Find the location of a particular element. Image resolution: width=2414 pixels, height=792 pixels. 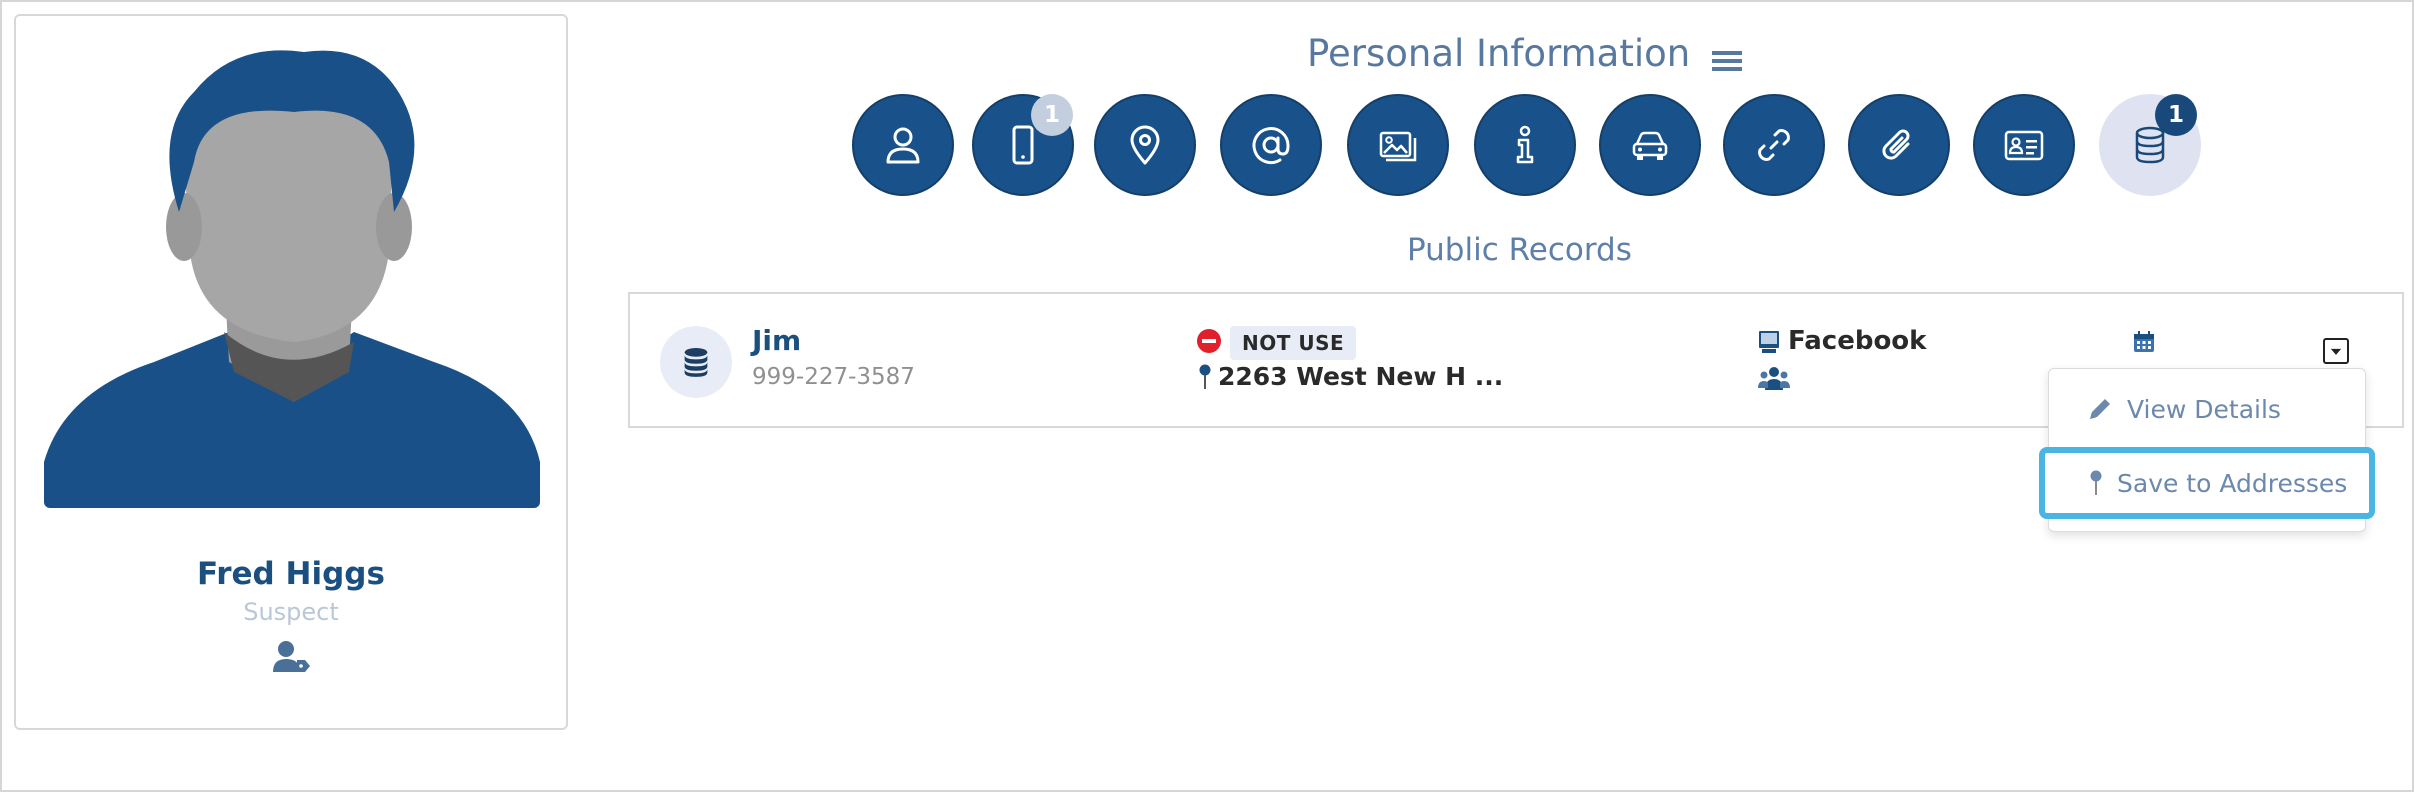

category-images-button is located at coordinates (1398, 145).